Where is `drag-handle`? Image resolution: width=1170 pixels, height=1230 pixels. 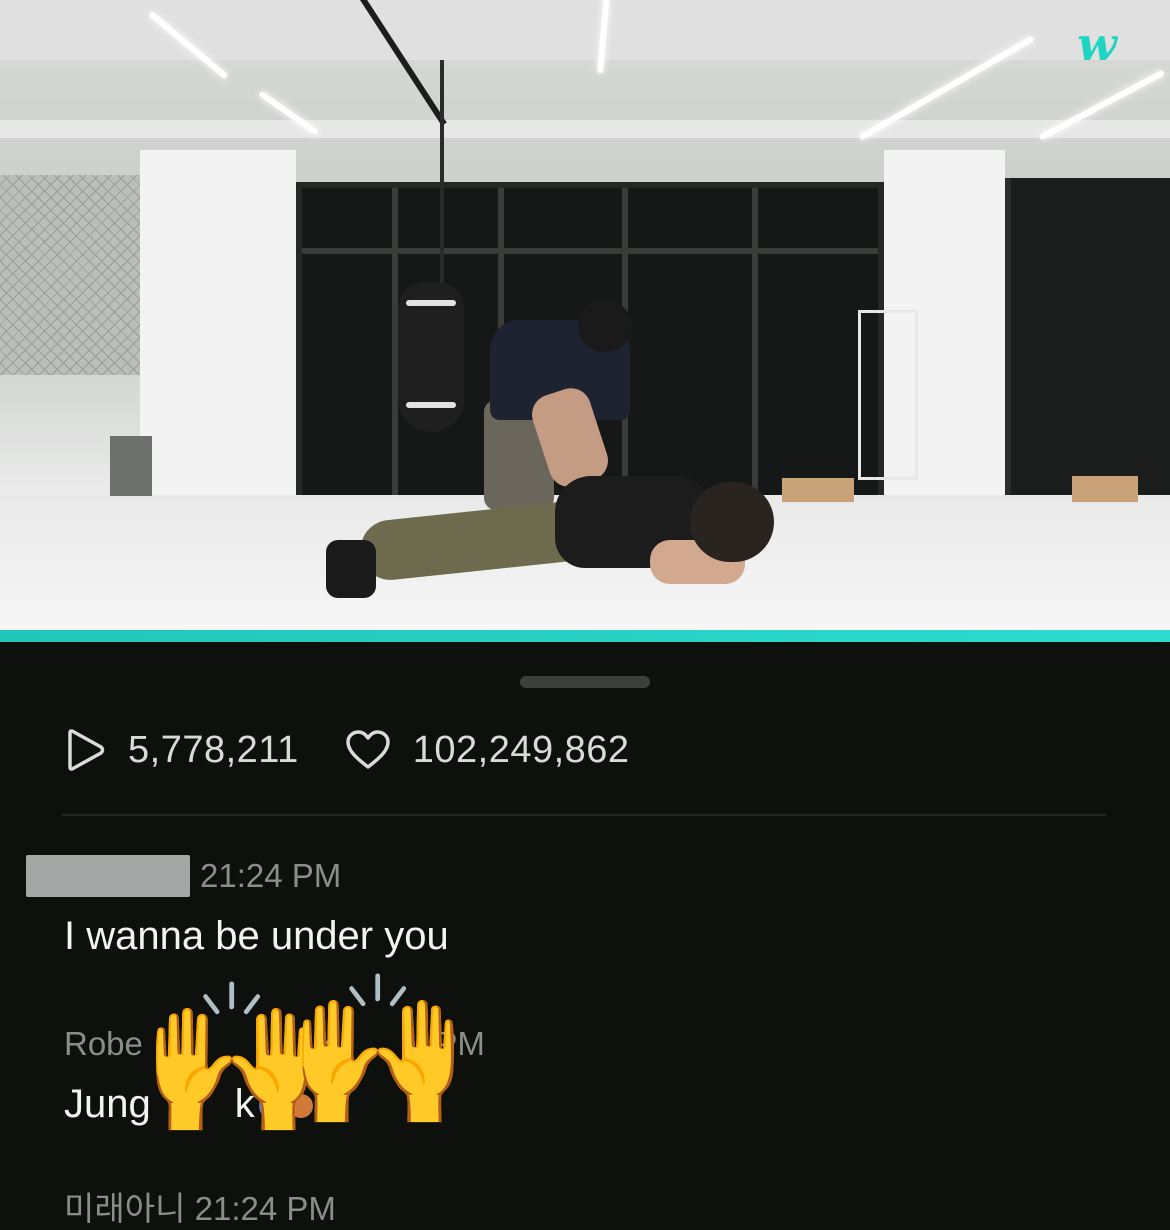 drag-handle is located at coordinates (585, 682).